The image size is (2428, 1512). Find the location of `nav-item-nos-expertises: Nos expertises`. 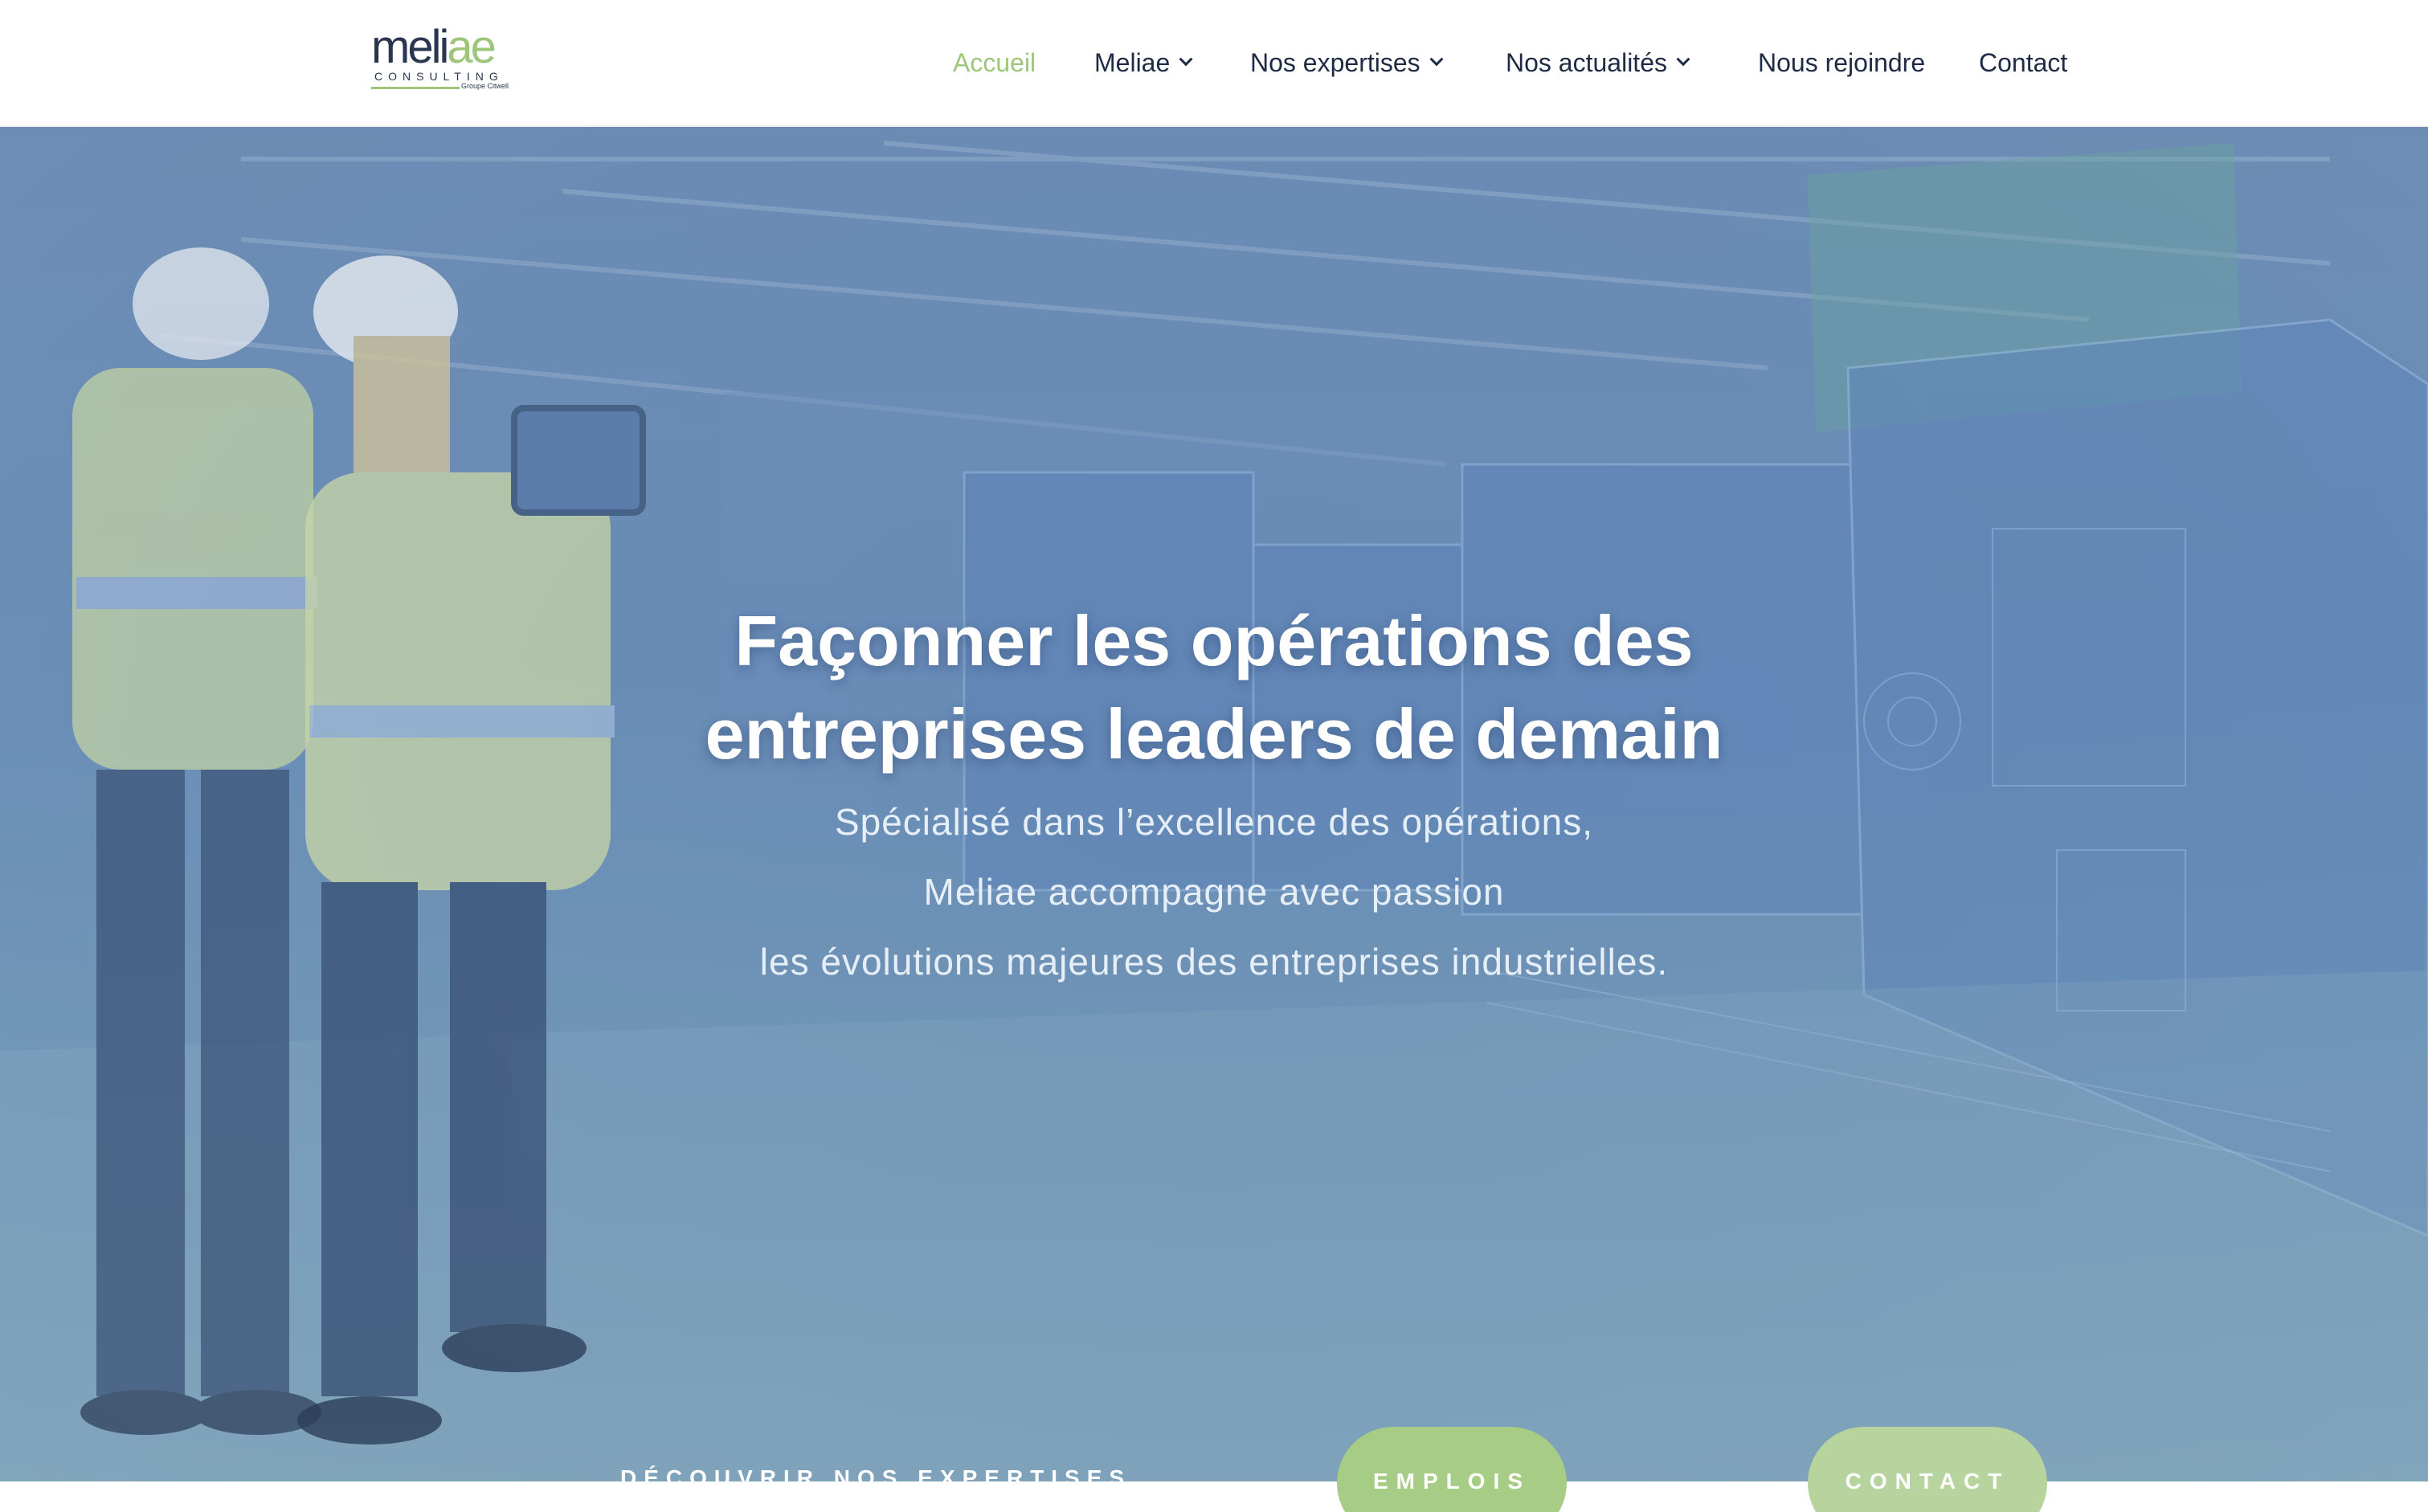

nav-item-nos-expertises: Nos expertises is located at coordinates (1347, 62).